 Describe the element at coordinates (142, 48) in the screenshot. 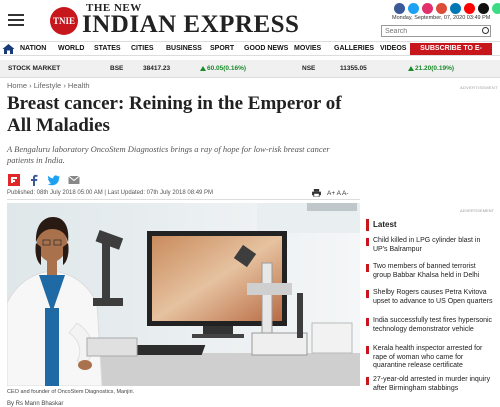

I see `nav-item-cities: CITIES` at that location.